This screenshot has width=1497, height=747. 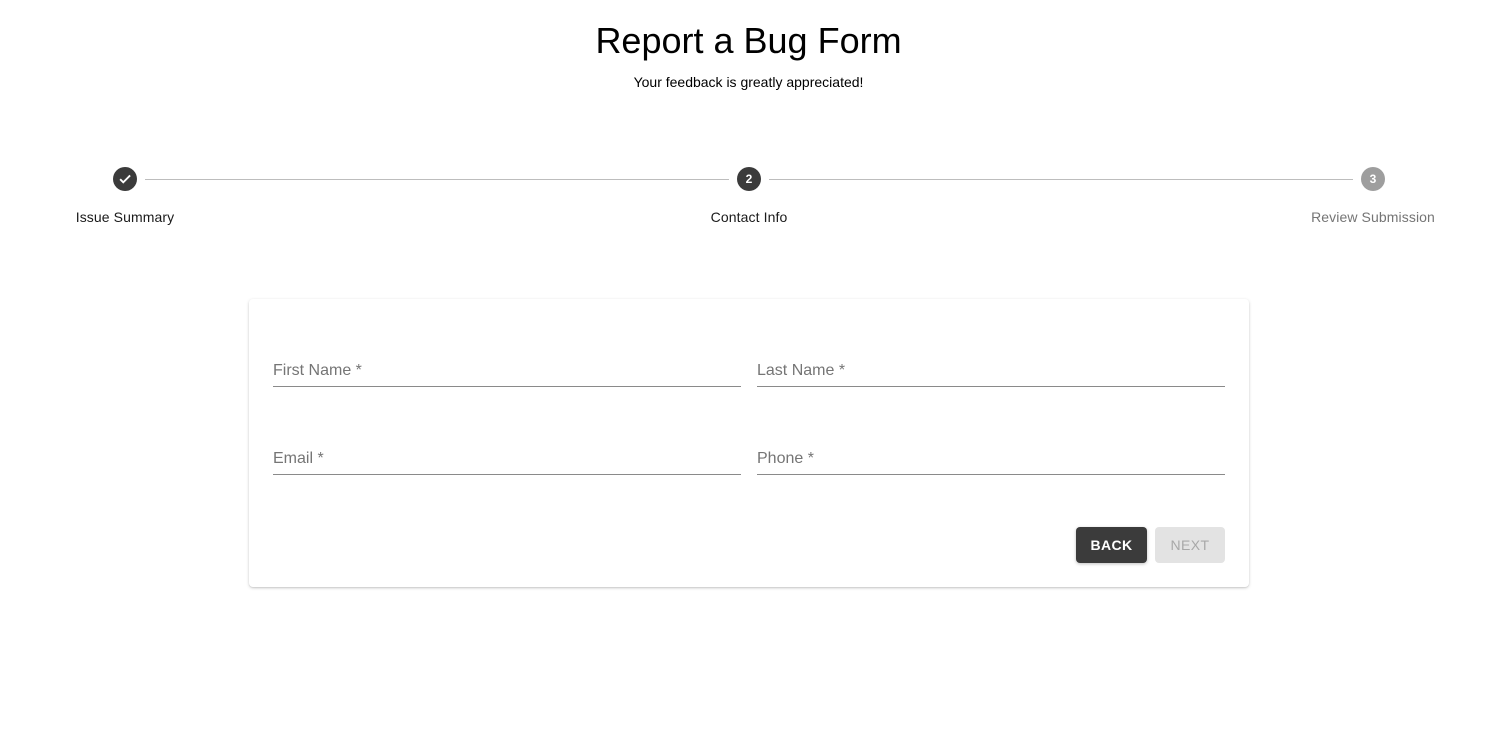 I want to click on next-button: Next, so click(x=1190, y=545).